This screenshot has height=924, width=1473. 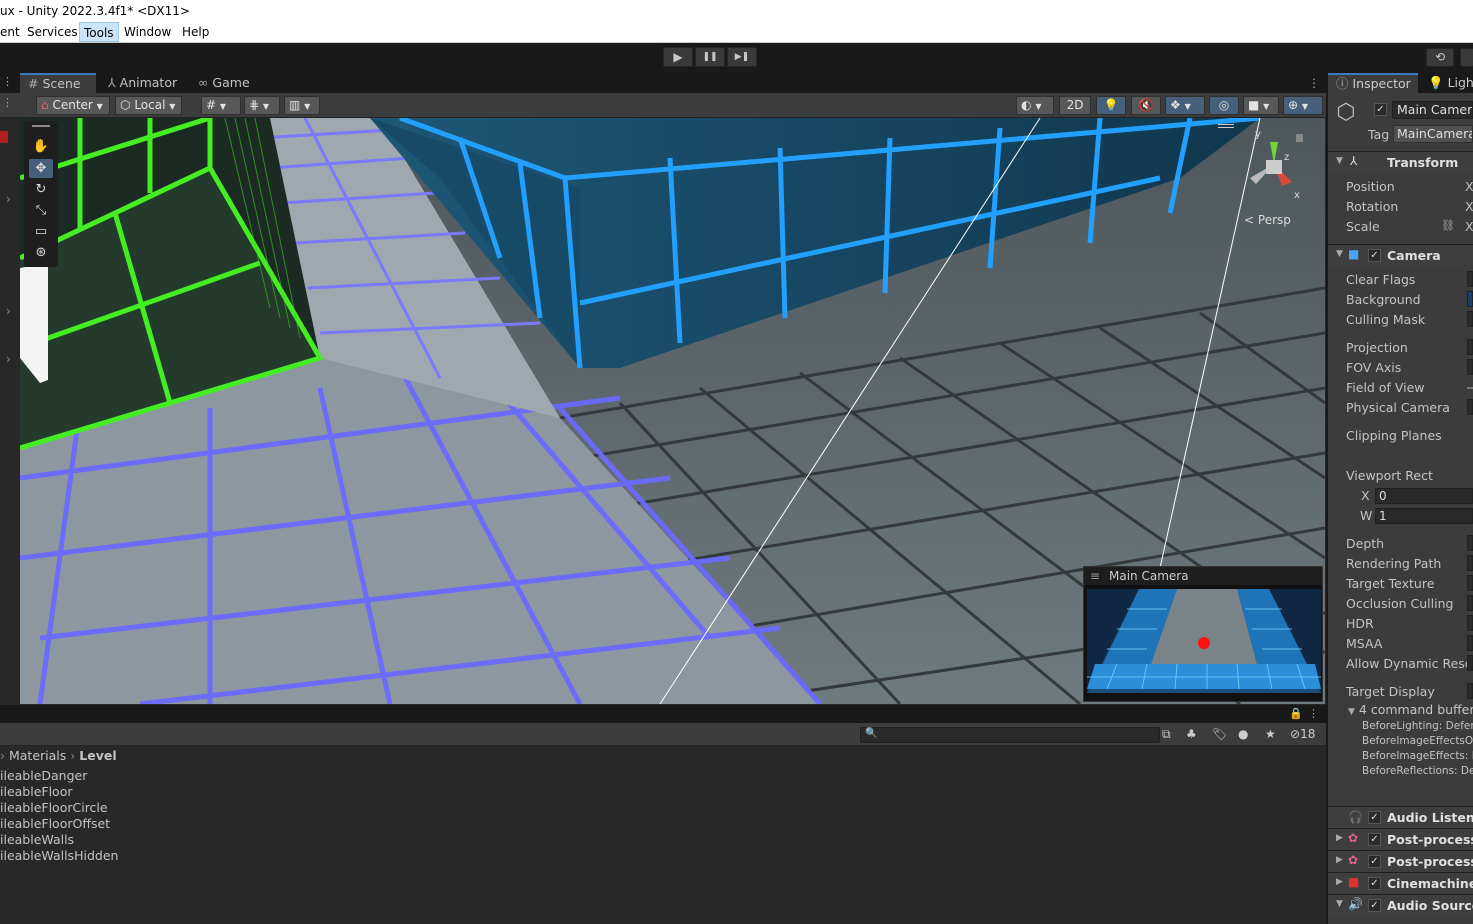 What do you see at coordinates (1466, 57) in the screenshot?
I see `account-button` at bounding box center [1466, 57].